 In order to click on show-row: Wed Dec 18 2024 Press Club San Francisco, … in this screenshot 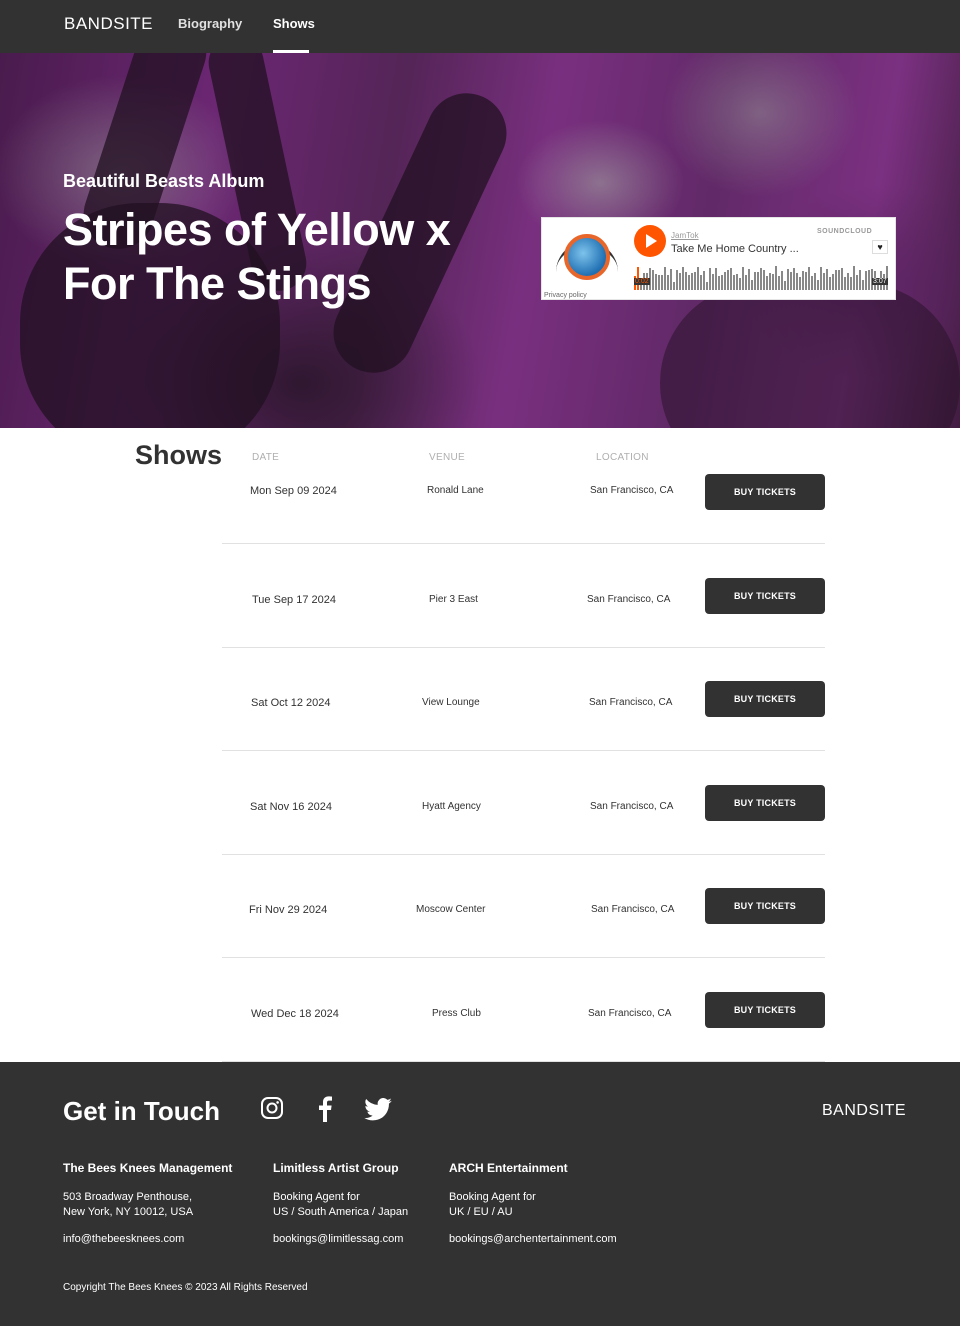, I will do `click(523, 1010)`.